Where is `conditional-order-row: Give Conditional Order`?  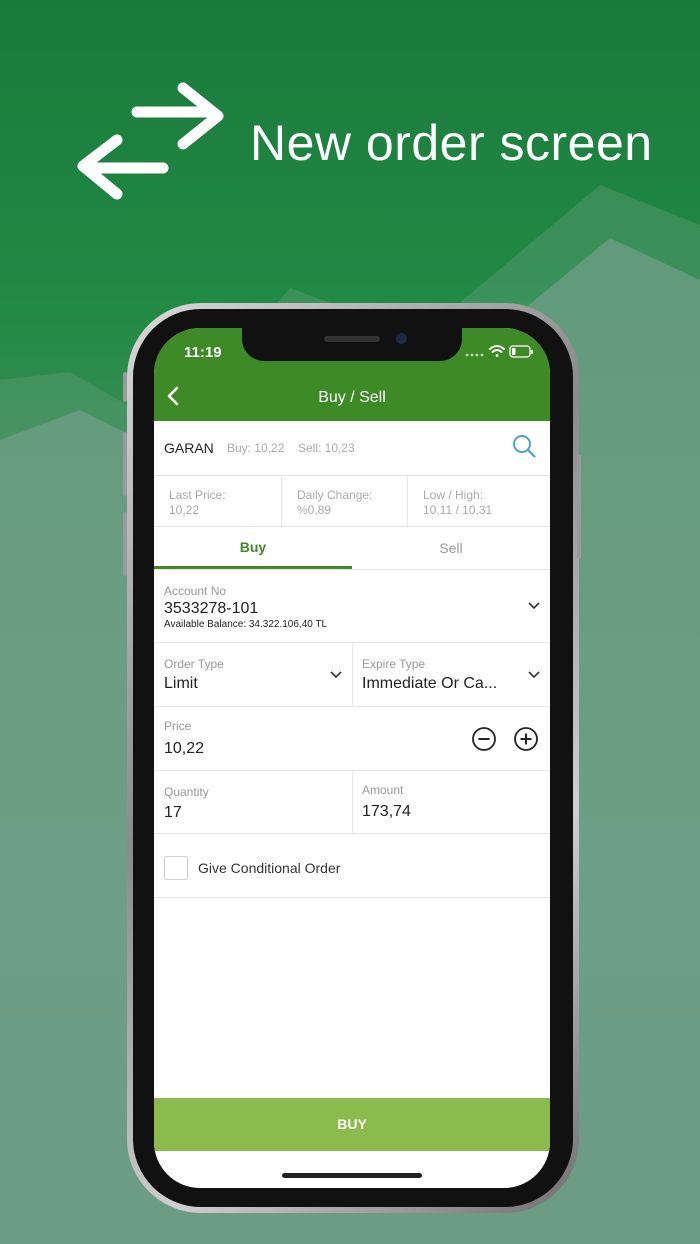 conditional-order-row: Give Conditional Order is located at coordinates (352, 866).